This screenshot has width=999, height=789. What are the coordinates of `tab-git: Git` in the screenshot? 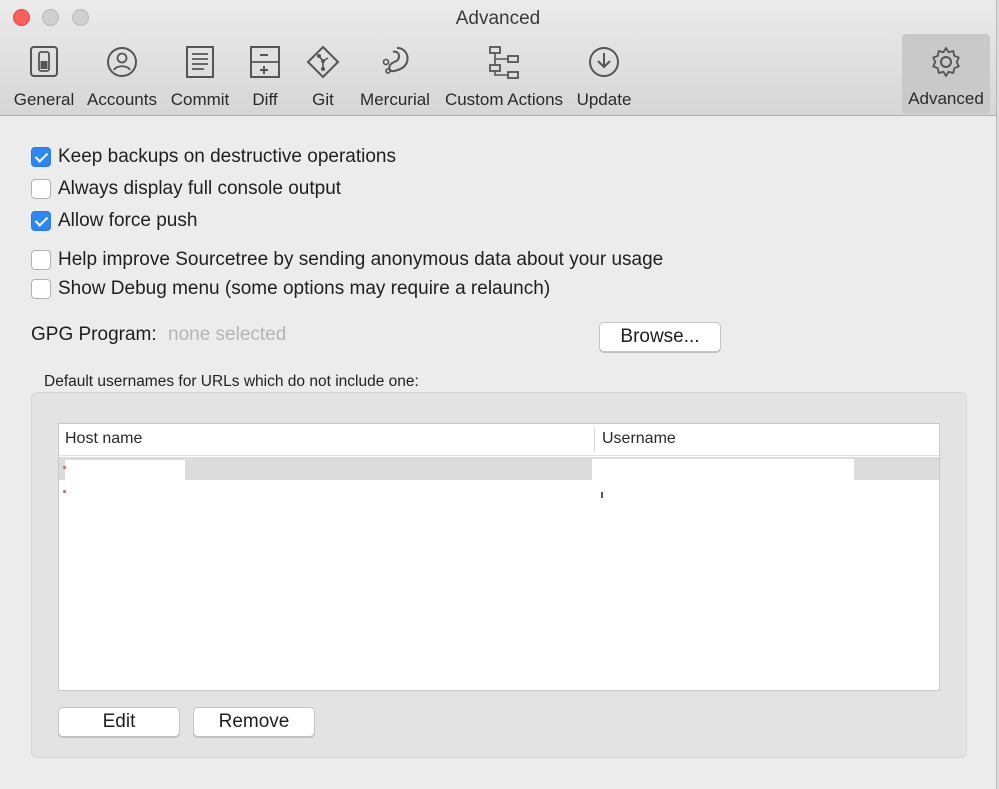 It's located at (323, 76).